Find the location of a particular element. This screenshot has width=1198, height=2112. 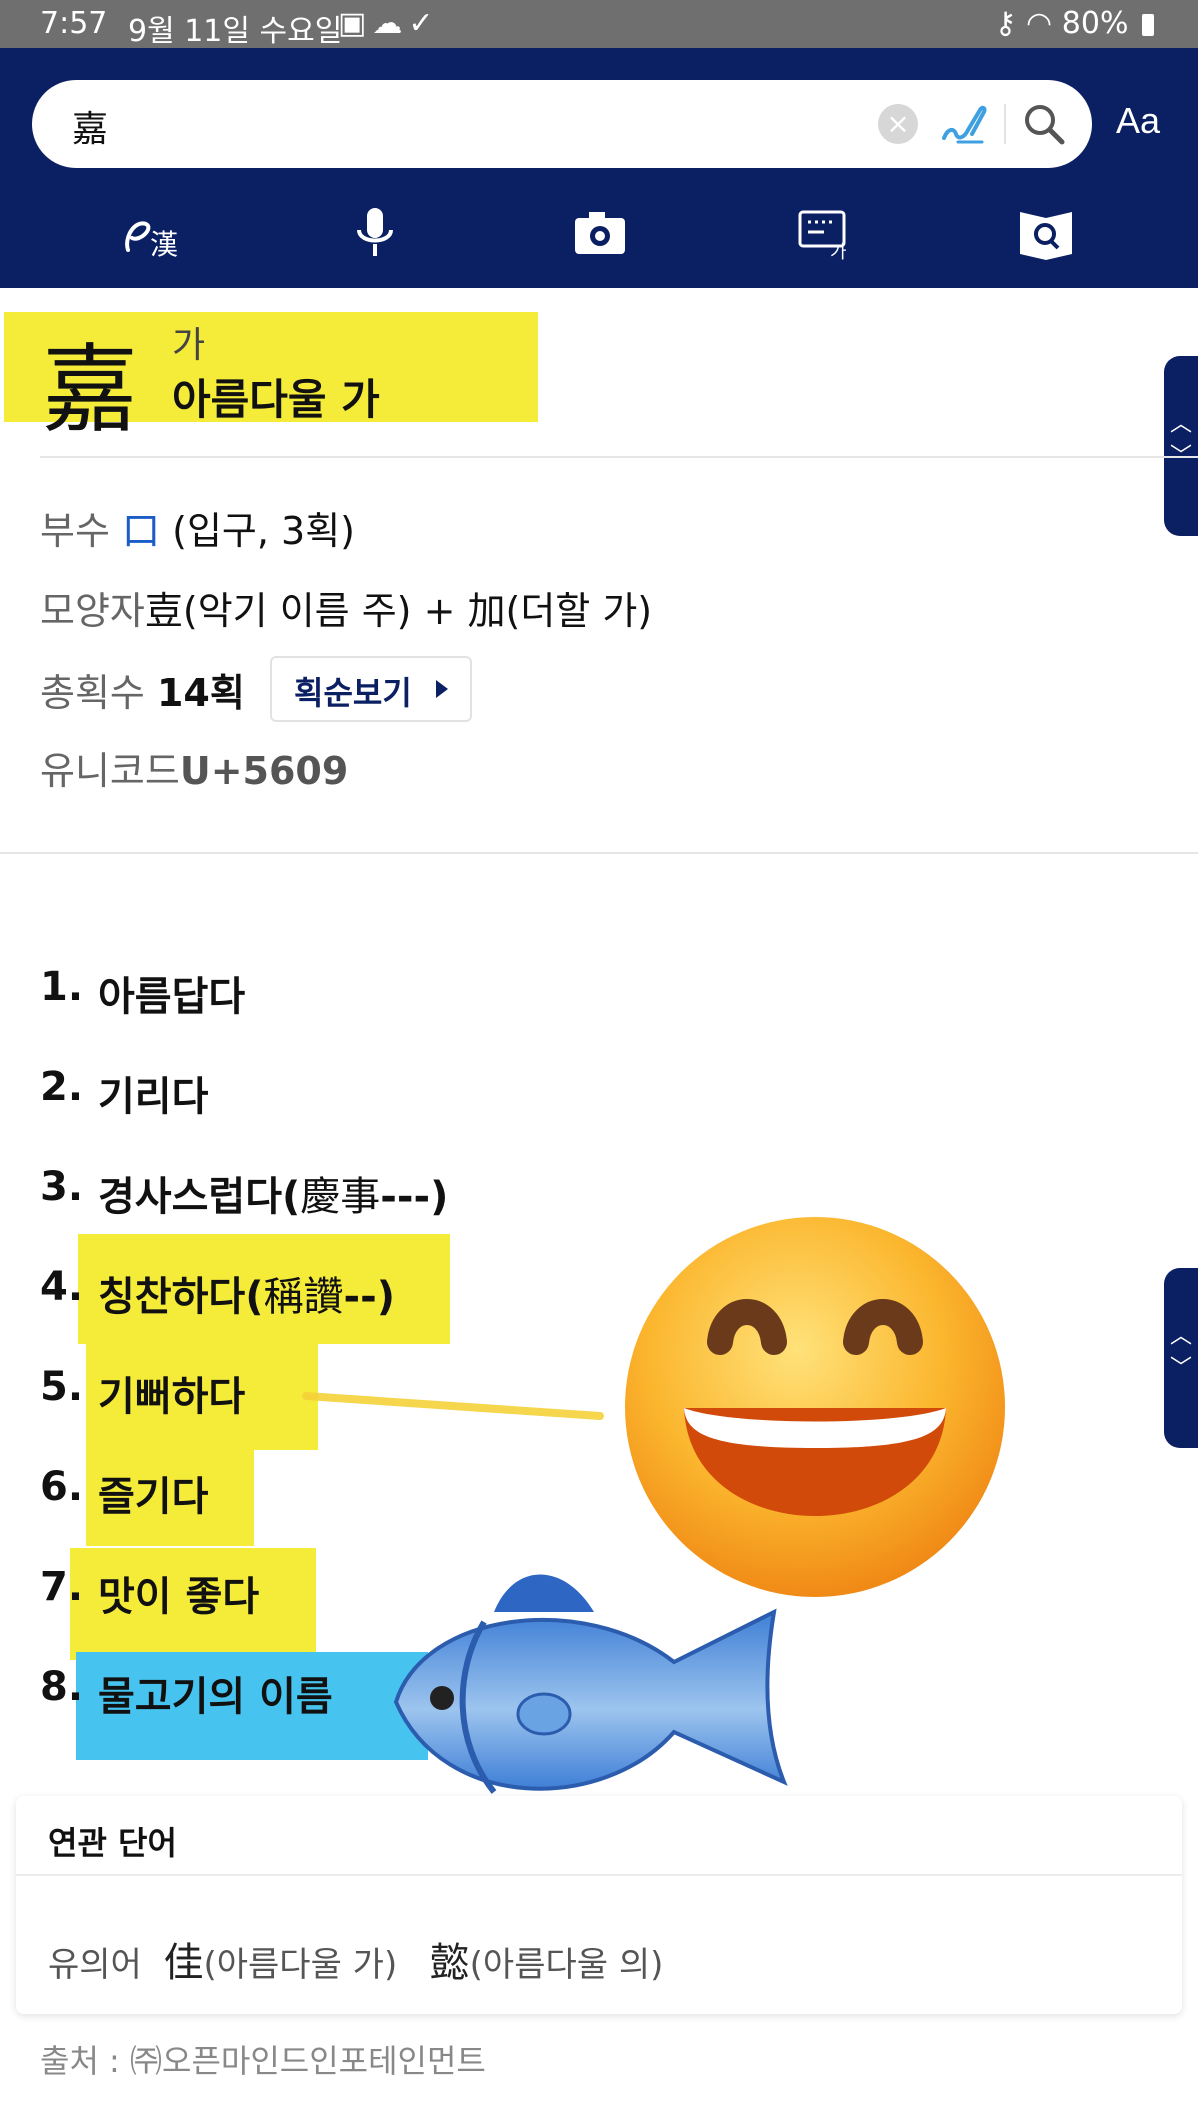

camera-search-tool is located at coordinates (600, 233).